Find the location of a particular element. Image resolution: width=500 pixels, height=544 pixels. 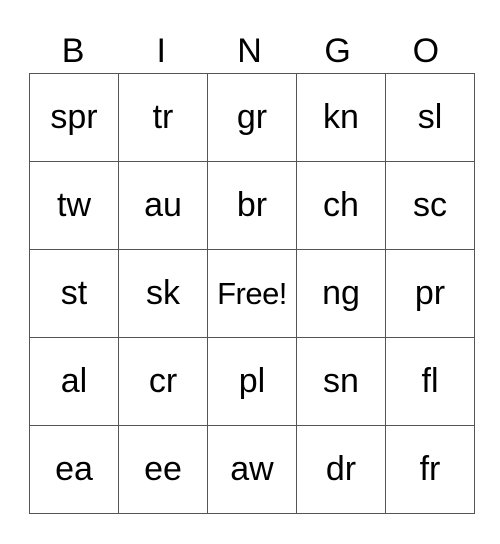

bingo-cell: tw is located at coordinates (74, 205).